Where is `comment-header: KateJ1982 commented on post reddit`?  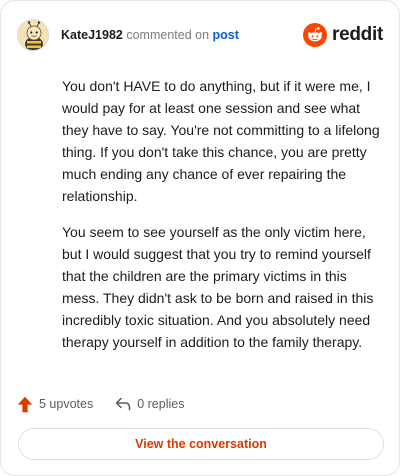
comment-header: KateJ1982 commented on post reddit is located at coordinates (200, 35).